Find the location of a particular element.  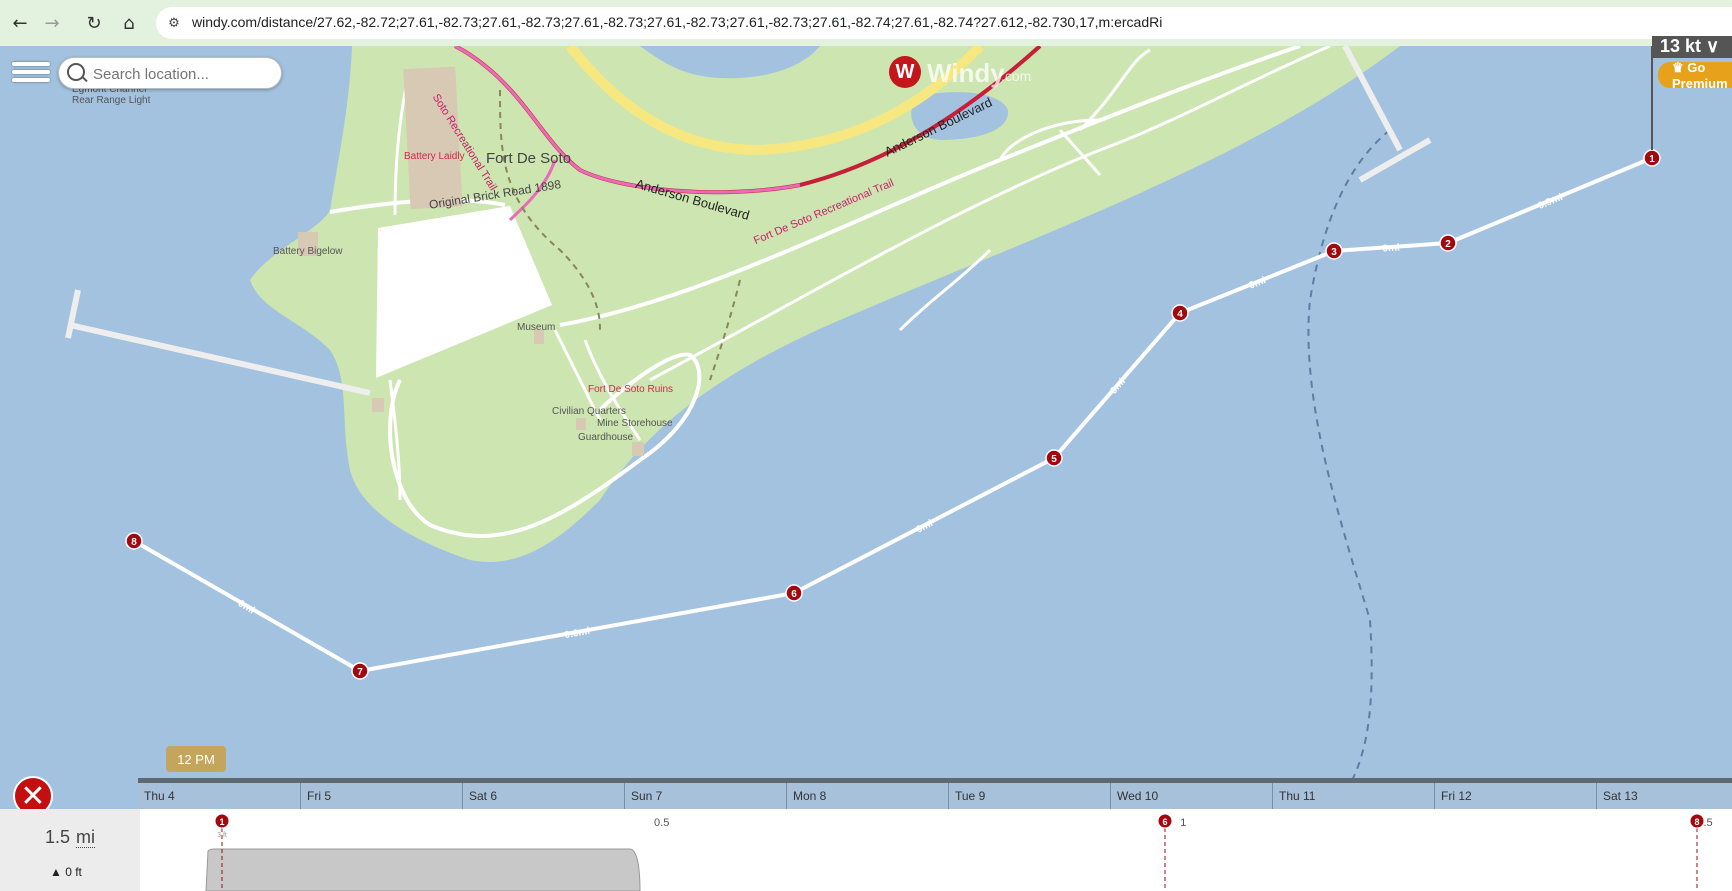

label-mine: Mine Storehouse is located at coordinates (635, 423).